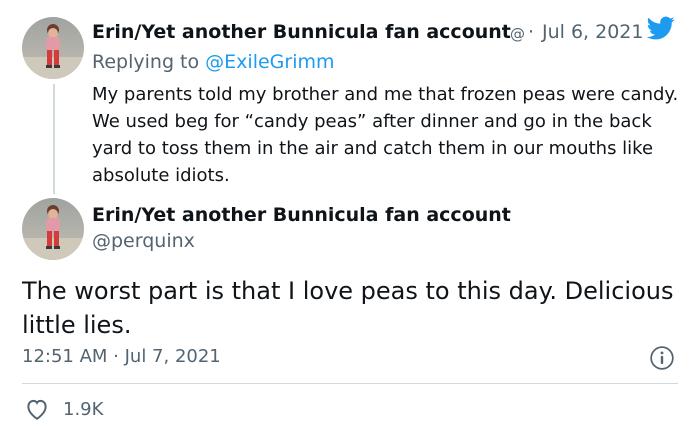 Image resolution: width=700 pixels, height=438 pixels. I want to click on action-divider, so click(350, 383).